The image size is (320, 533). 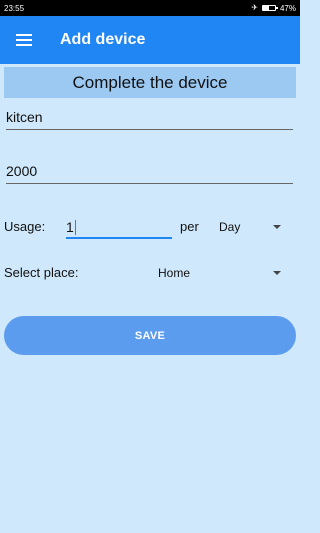 I want to click on battery-level, so click(x=265, y=8).